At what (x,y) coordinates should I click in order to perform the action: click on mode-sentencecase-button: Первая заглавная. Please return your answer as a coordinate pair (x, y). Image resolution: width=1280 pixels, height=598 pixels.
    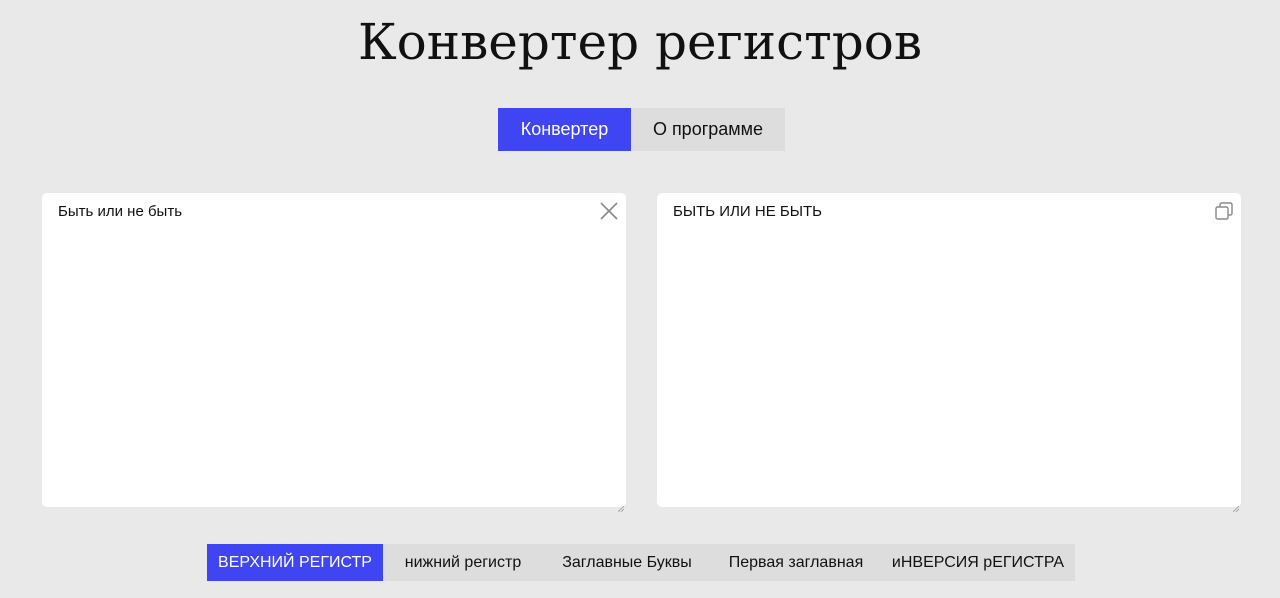
    Looking at the image, I should click on (796, 562).